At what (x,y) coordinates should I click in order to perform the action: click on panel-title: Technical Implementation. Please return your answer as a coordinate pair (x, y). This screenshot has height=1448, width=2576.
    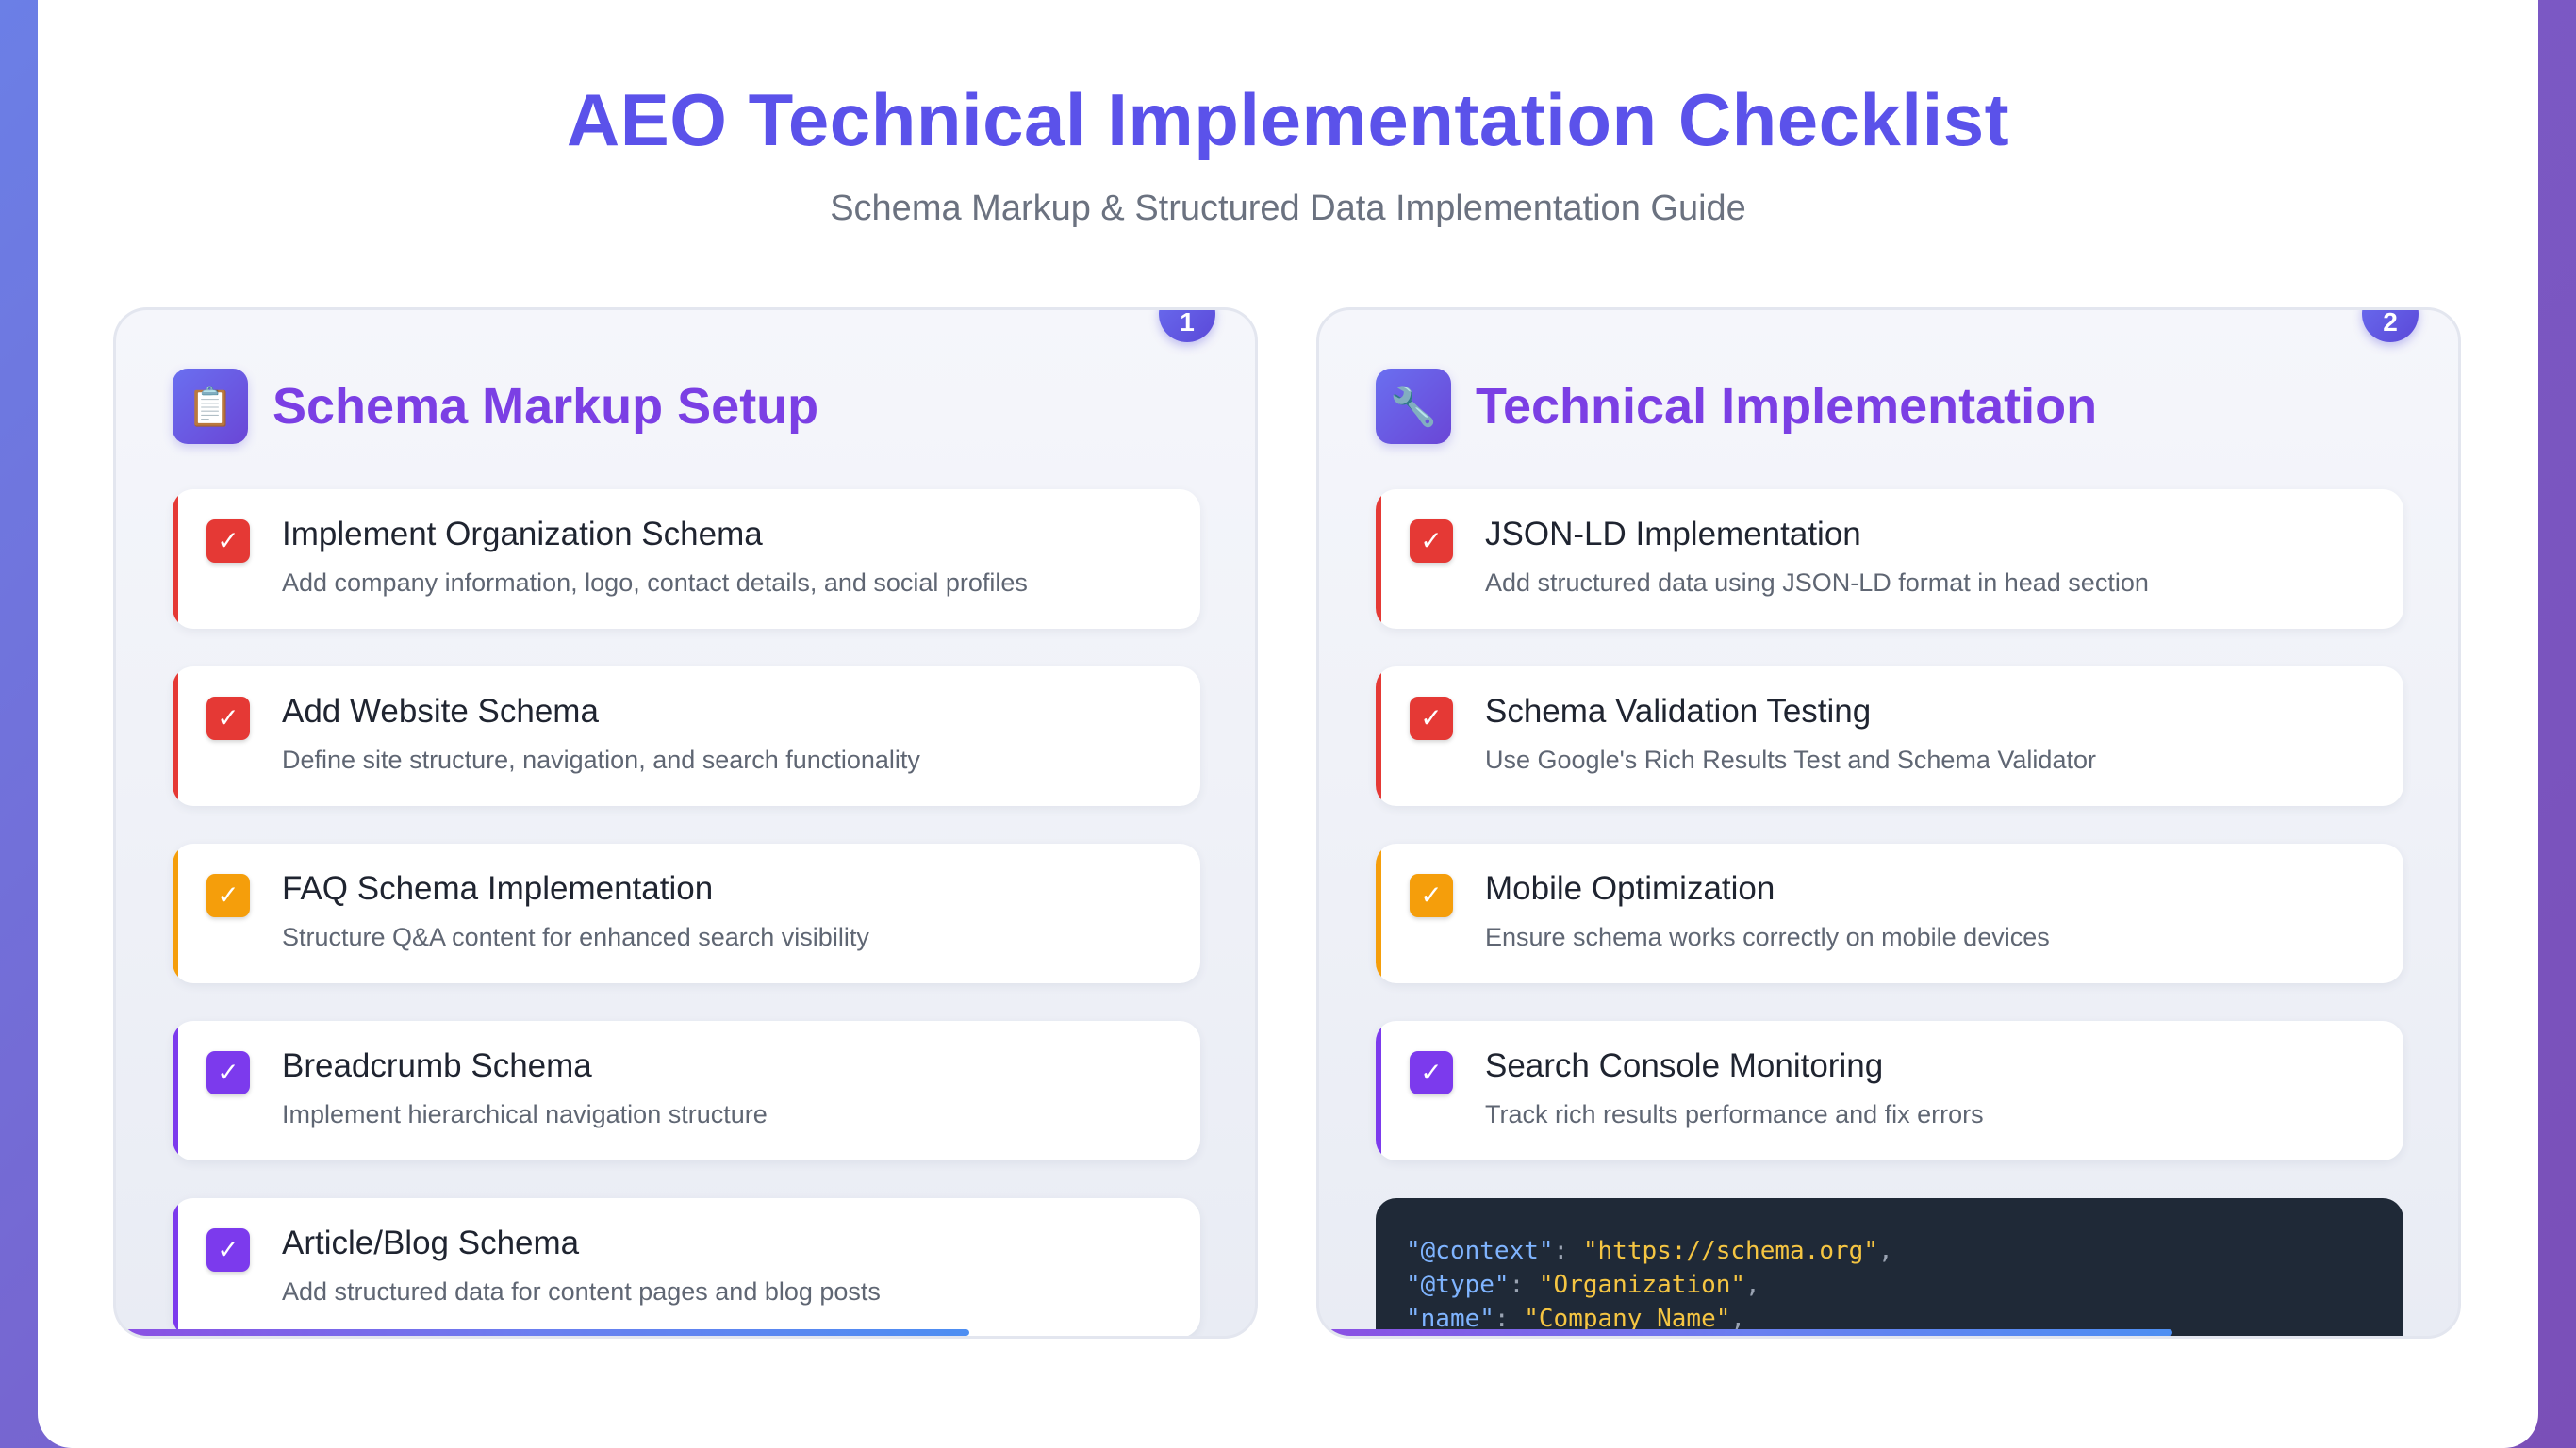
    Looking at the image, I should click on (1787, 406).